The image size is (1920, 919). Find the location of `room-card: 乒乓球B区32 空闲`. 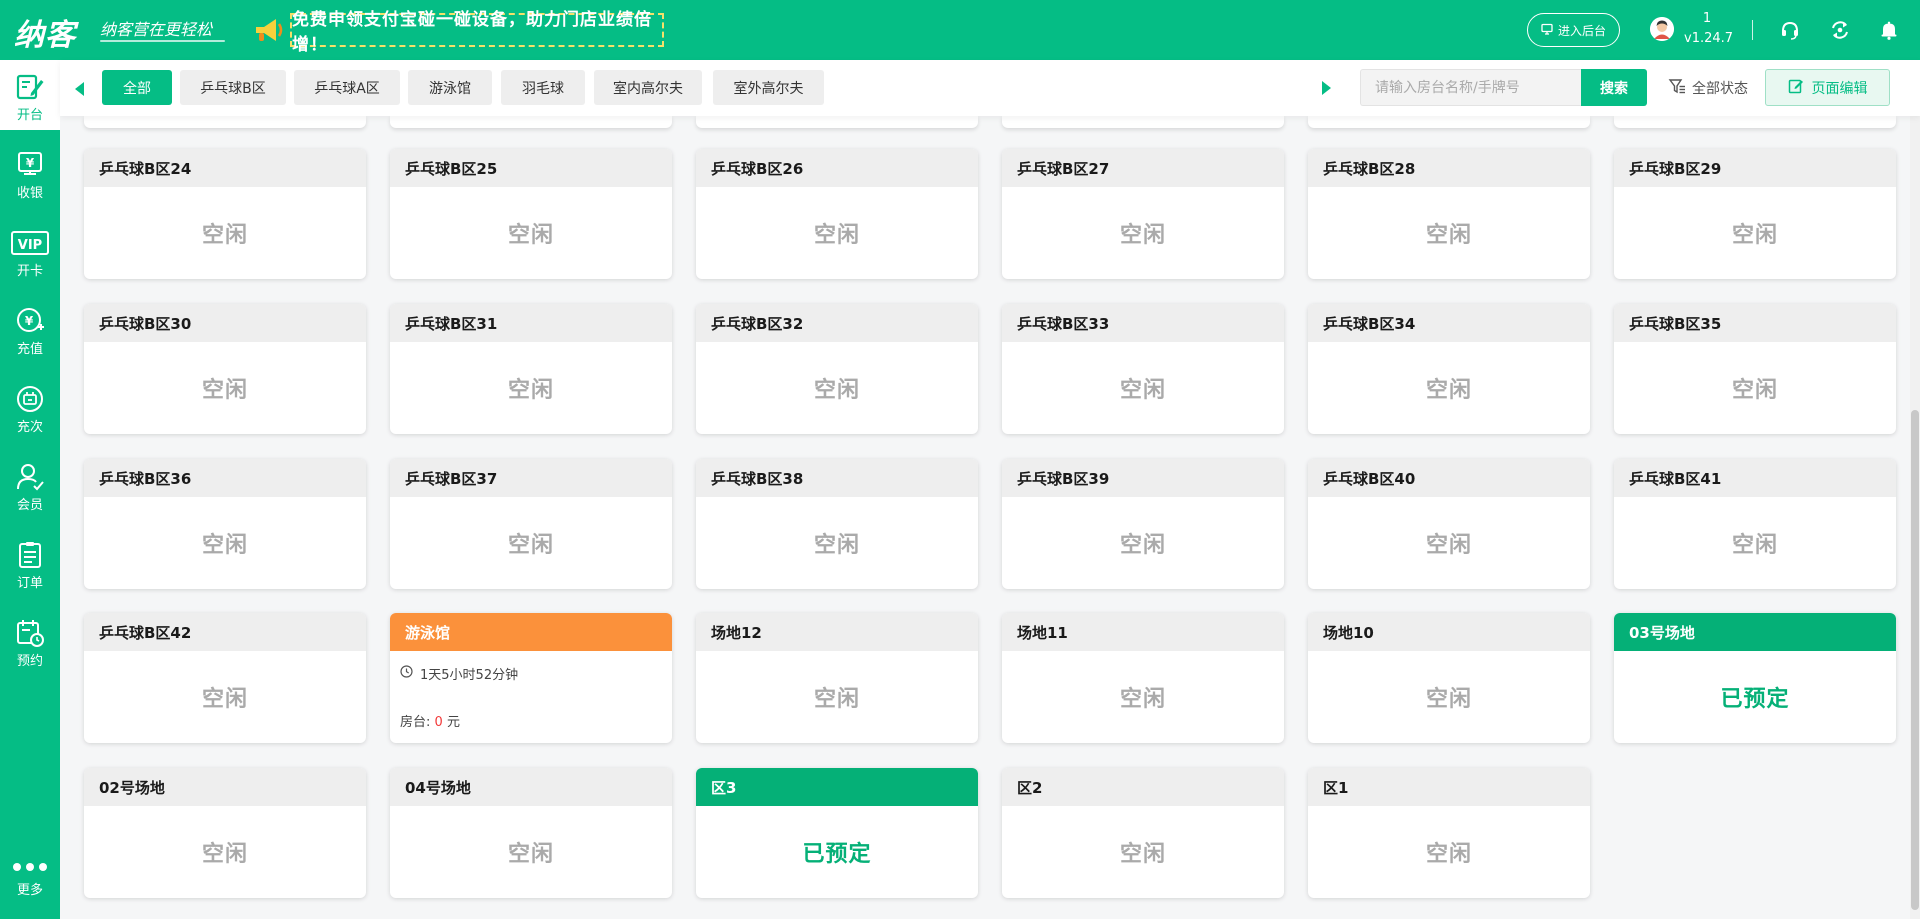

room-card: 乒乓球B区32 空闲 is located at coordinates (837, 369).